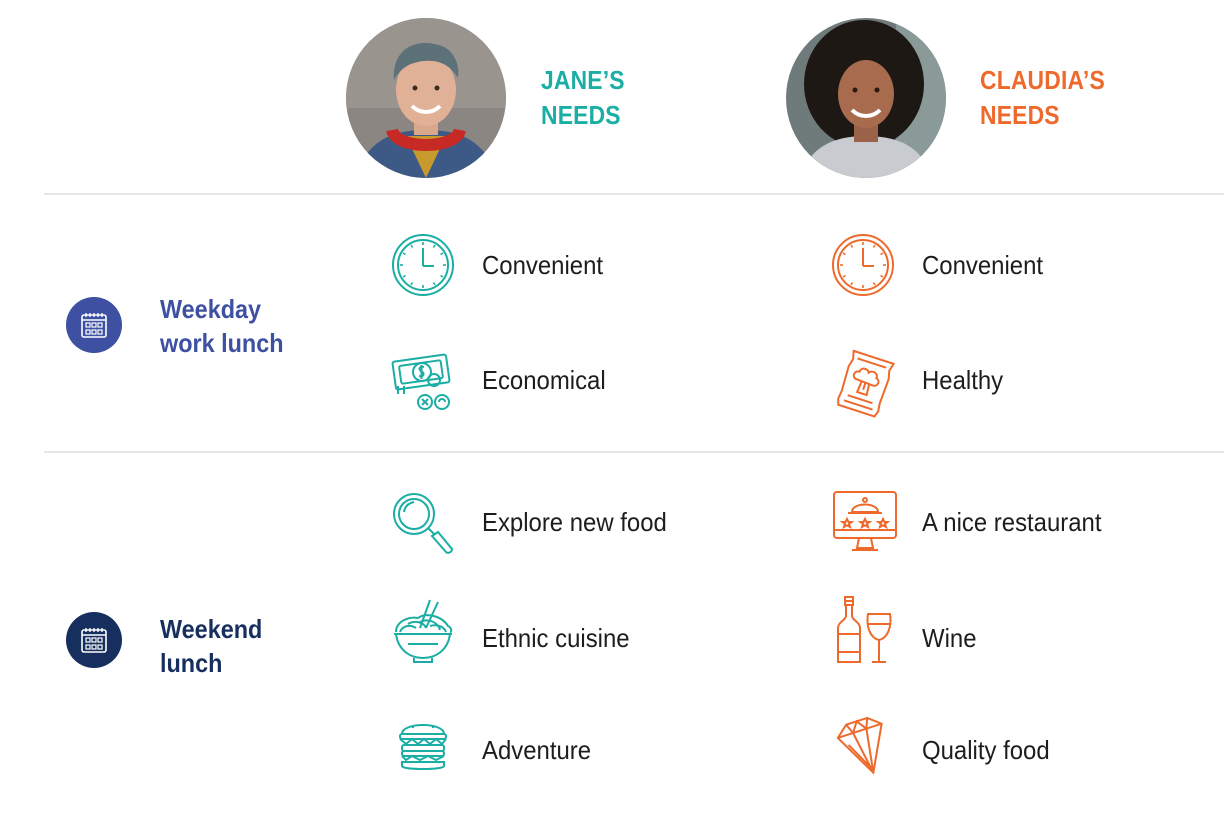 Image resolution: width=1224 pixels, height=816 pixels. Describe the element at coordinates (1020, 115) in the screenshot. I see `claudia-title-line2: NEEDS` at that location.